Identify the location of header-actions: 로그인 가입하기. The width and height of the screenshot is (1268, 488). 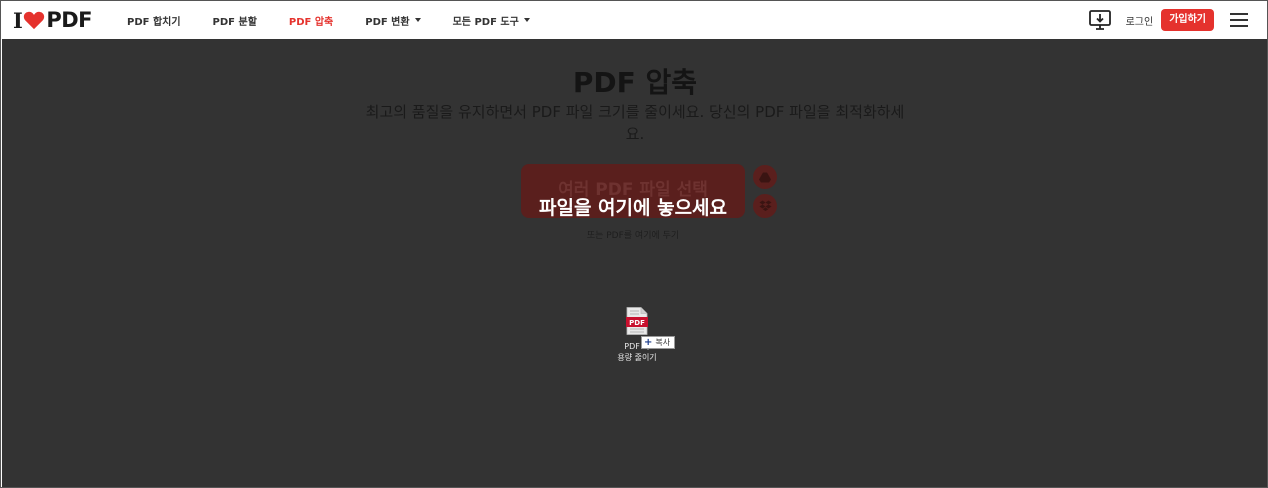
(1168, 20).